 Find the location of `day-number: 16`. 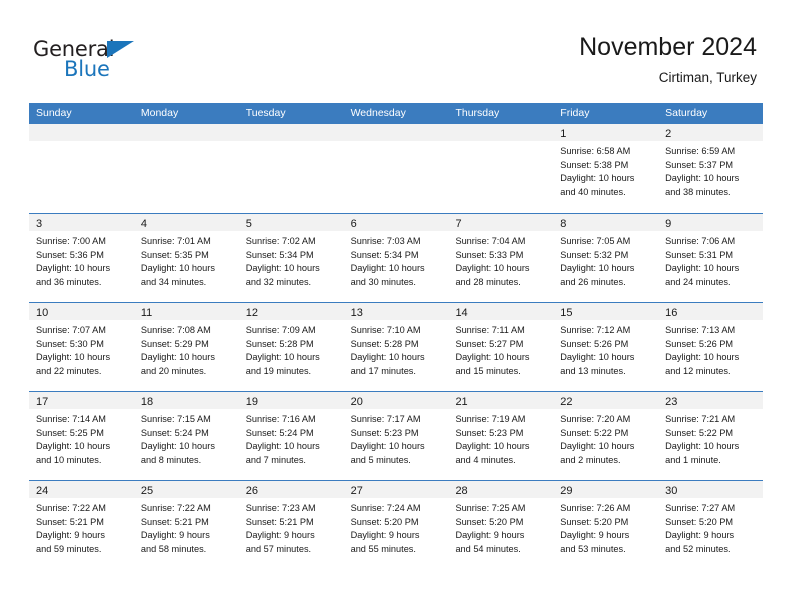

day-number: 16 is located at coordinates (671, 313).